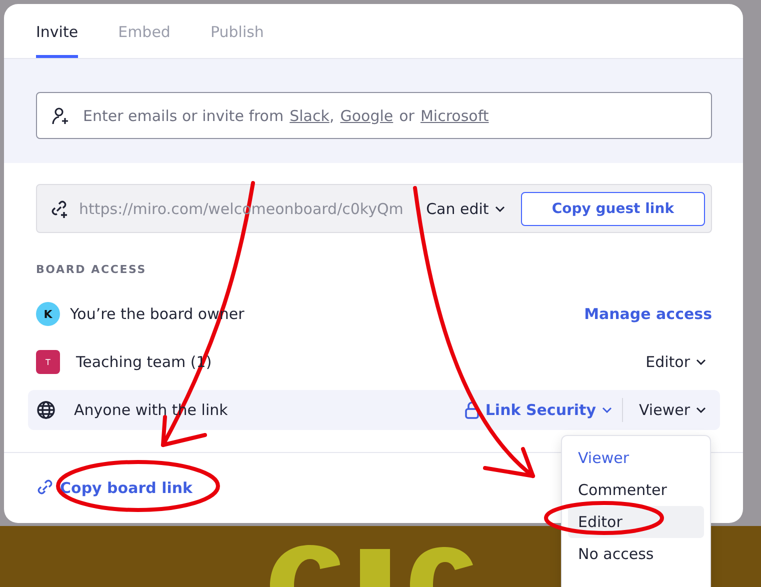 The width and height of the screenshot is (761, 587). I want to click on section-heading: BOARD ACCESS, so click(92, 269).